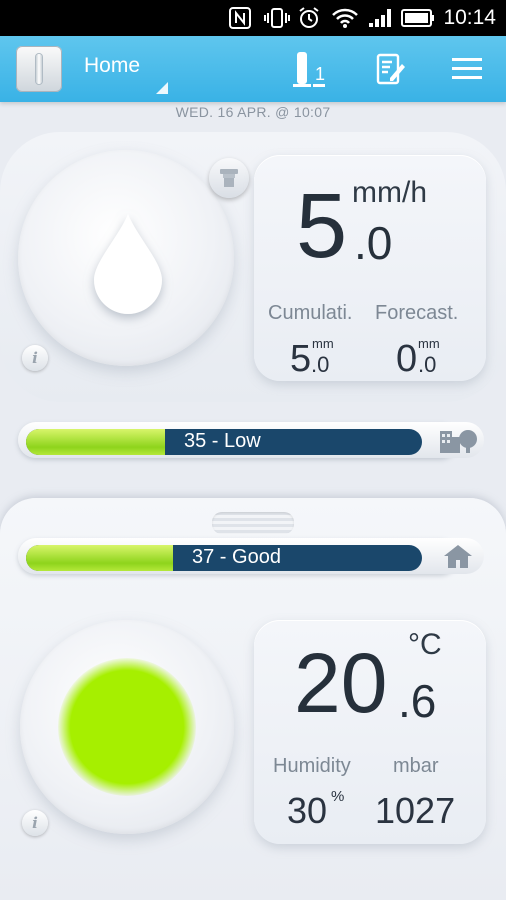 This screenshot has width=506, height=900. I want to click on outdoor-quality-bar: 35 - Low, so click(238, 440).